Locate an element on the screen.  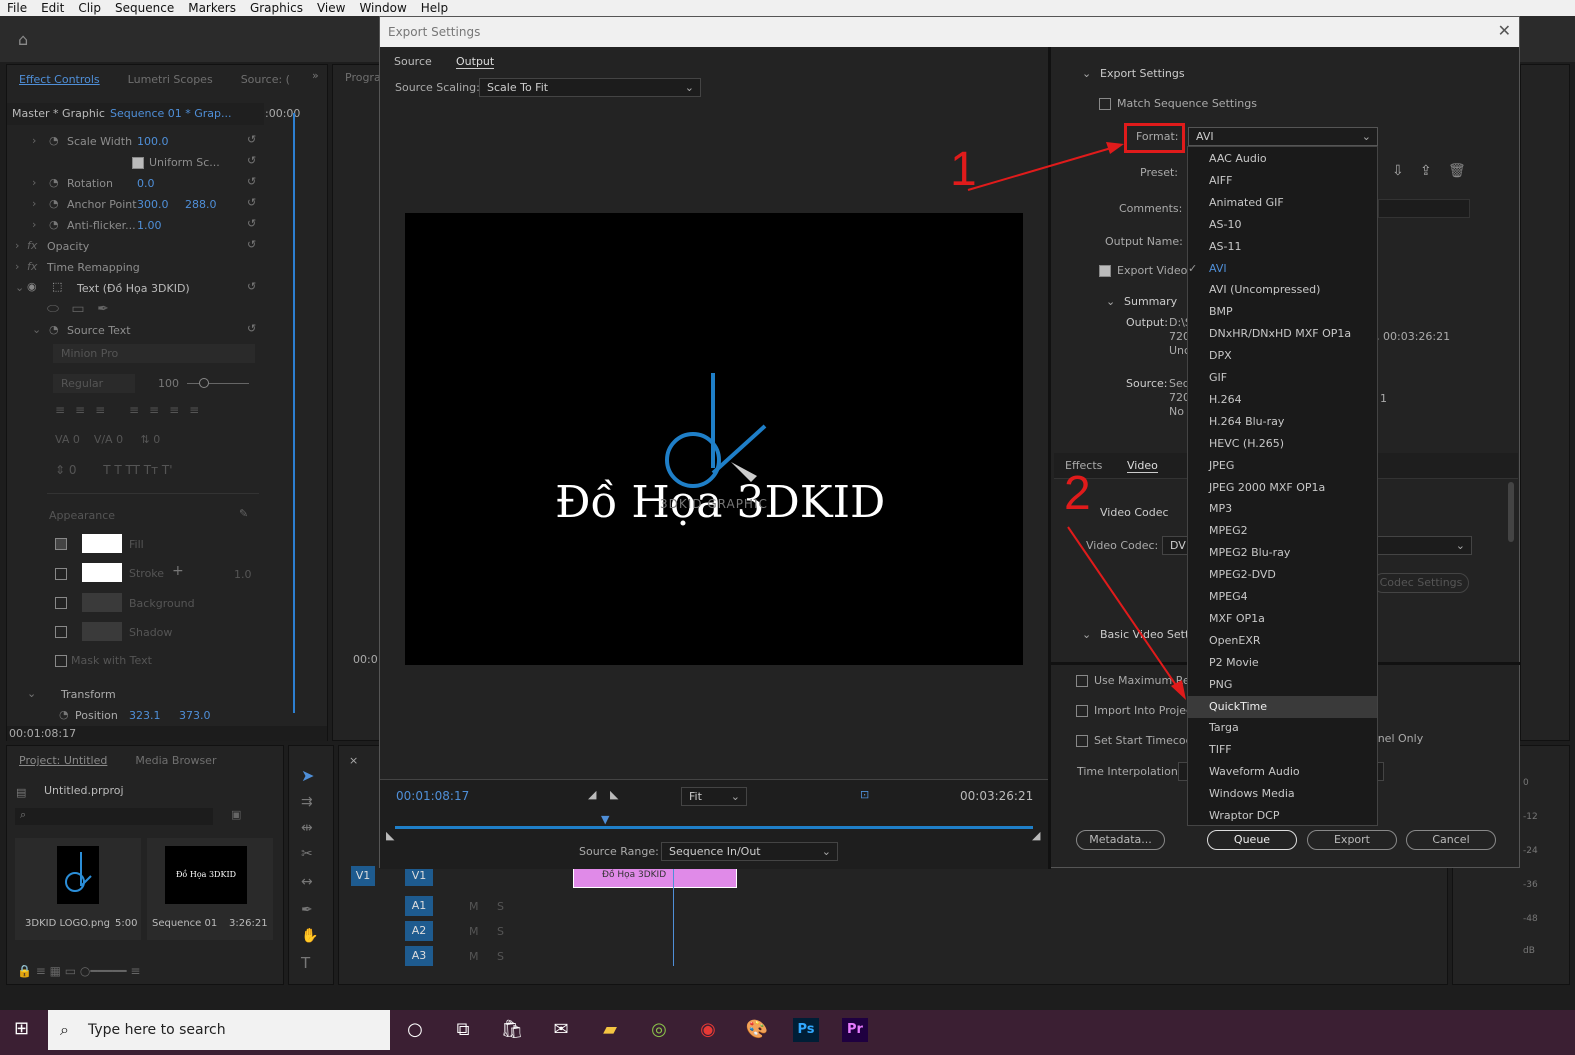
windows-start-icon: ⊞ is located at coordinates (21, 1028).